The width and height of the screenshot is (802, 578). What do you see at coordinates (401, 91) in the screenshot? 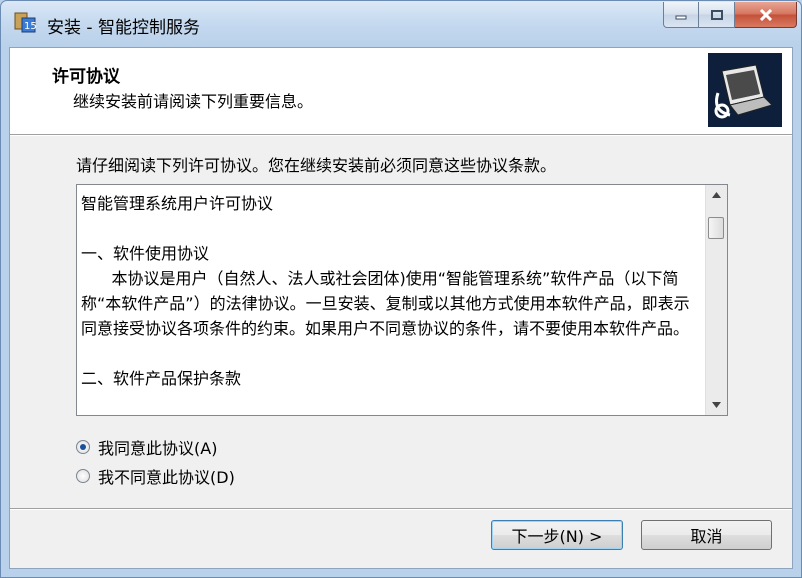
I see `wizard-header: 许可协议 继续安装前请阅读下列重要信息。` at bounding box center [401, 91].